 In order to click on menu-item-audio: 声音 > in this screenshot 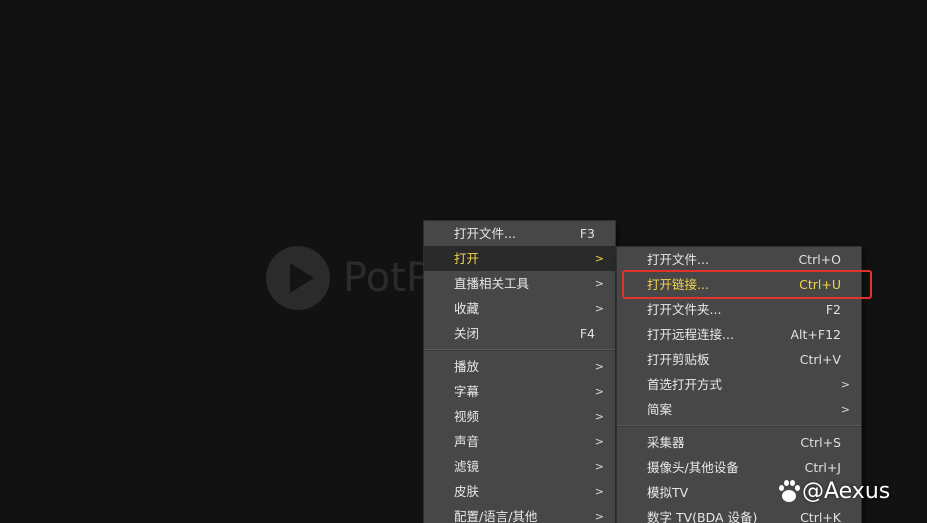, I will do `click(519, 441)`.